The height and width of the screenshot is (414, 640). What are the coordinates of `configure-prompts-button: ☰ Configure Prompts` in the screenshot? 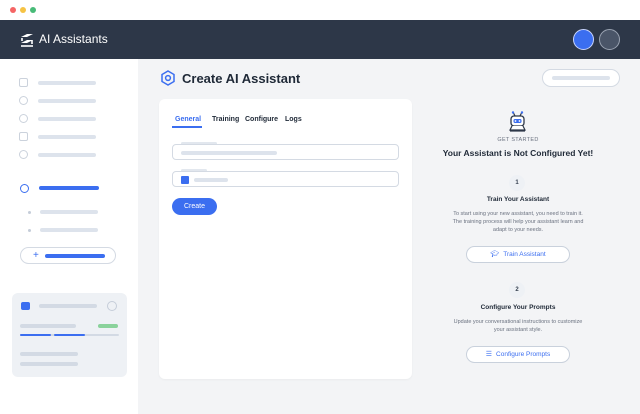 It's located at (518, 354).